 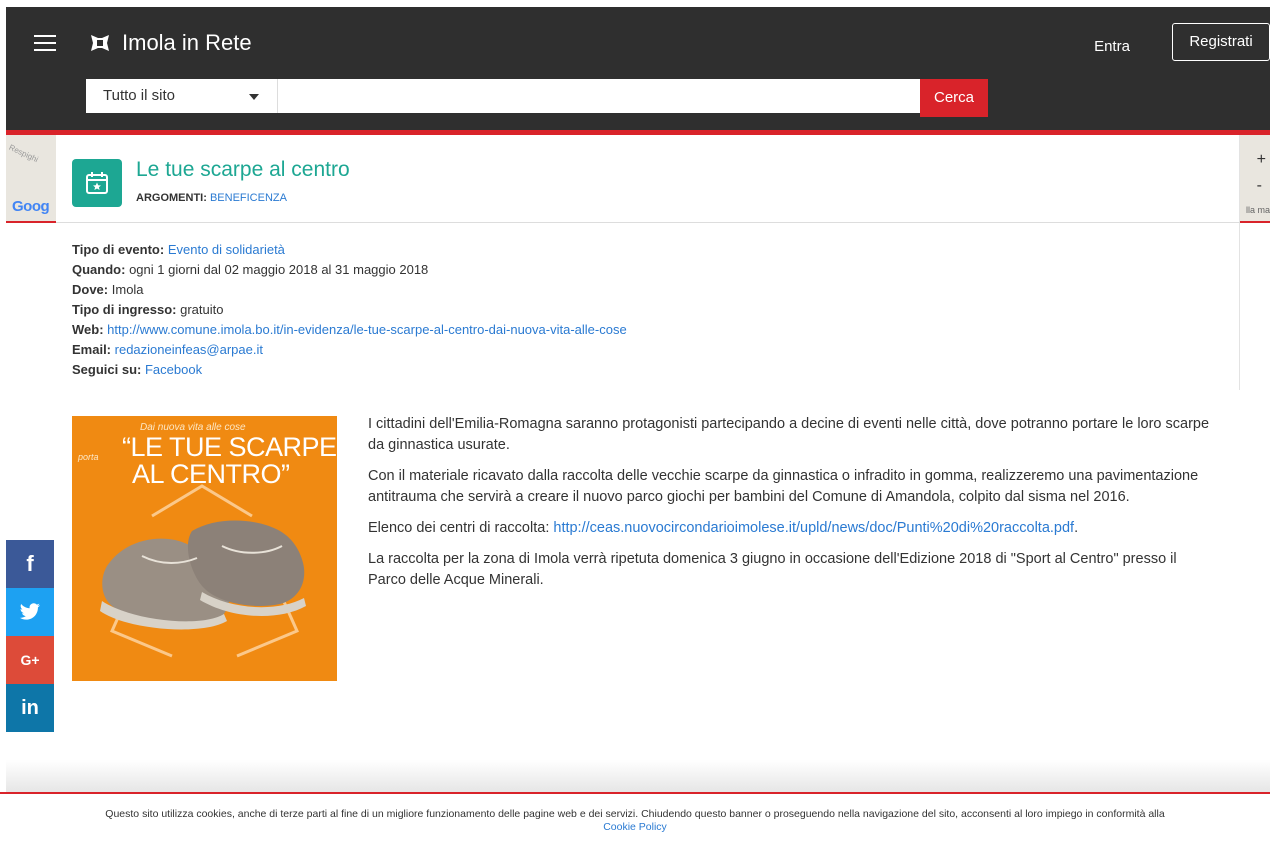 What do you see at coordinates (45, 43) in the screenshot?
I see `hamburger-icon` at bounding box center [45, 43].